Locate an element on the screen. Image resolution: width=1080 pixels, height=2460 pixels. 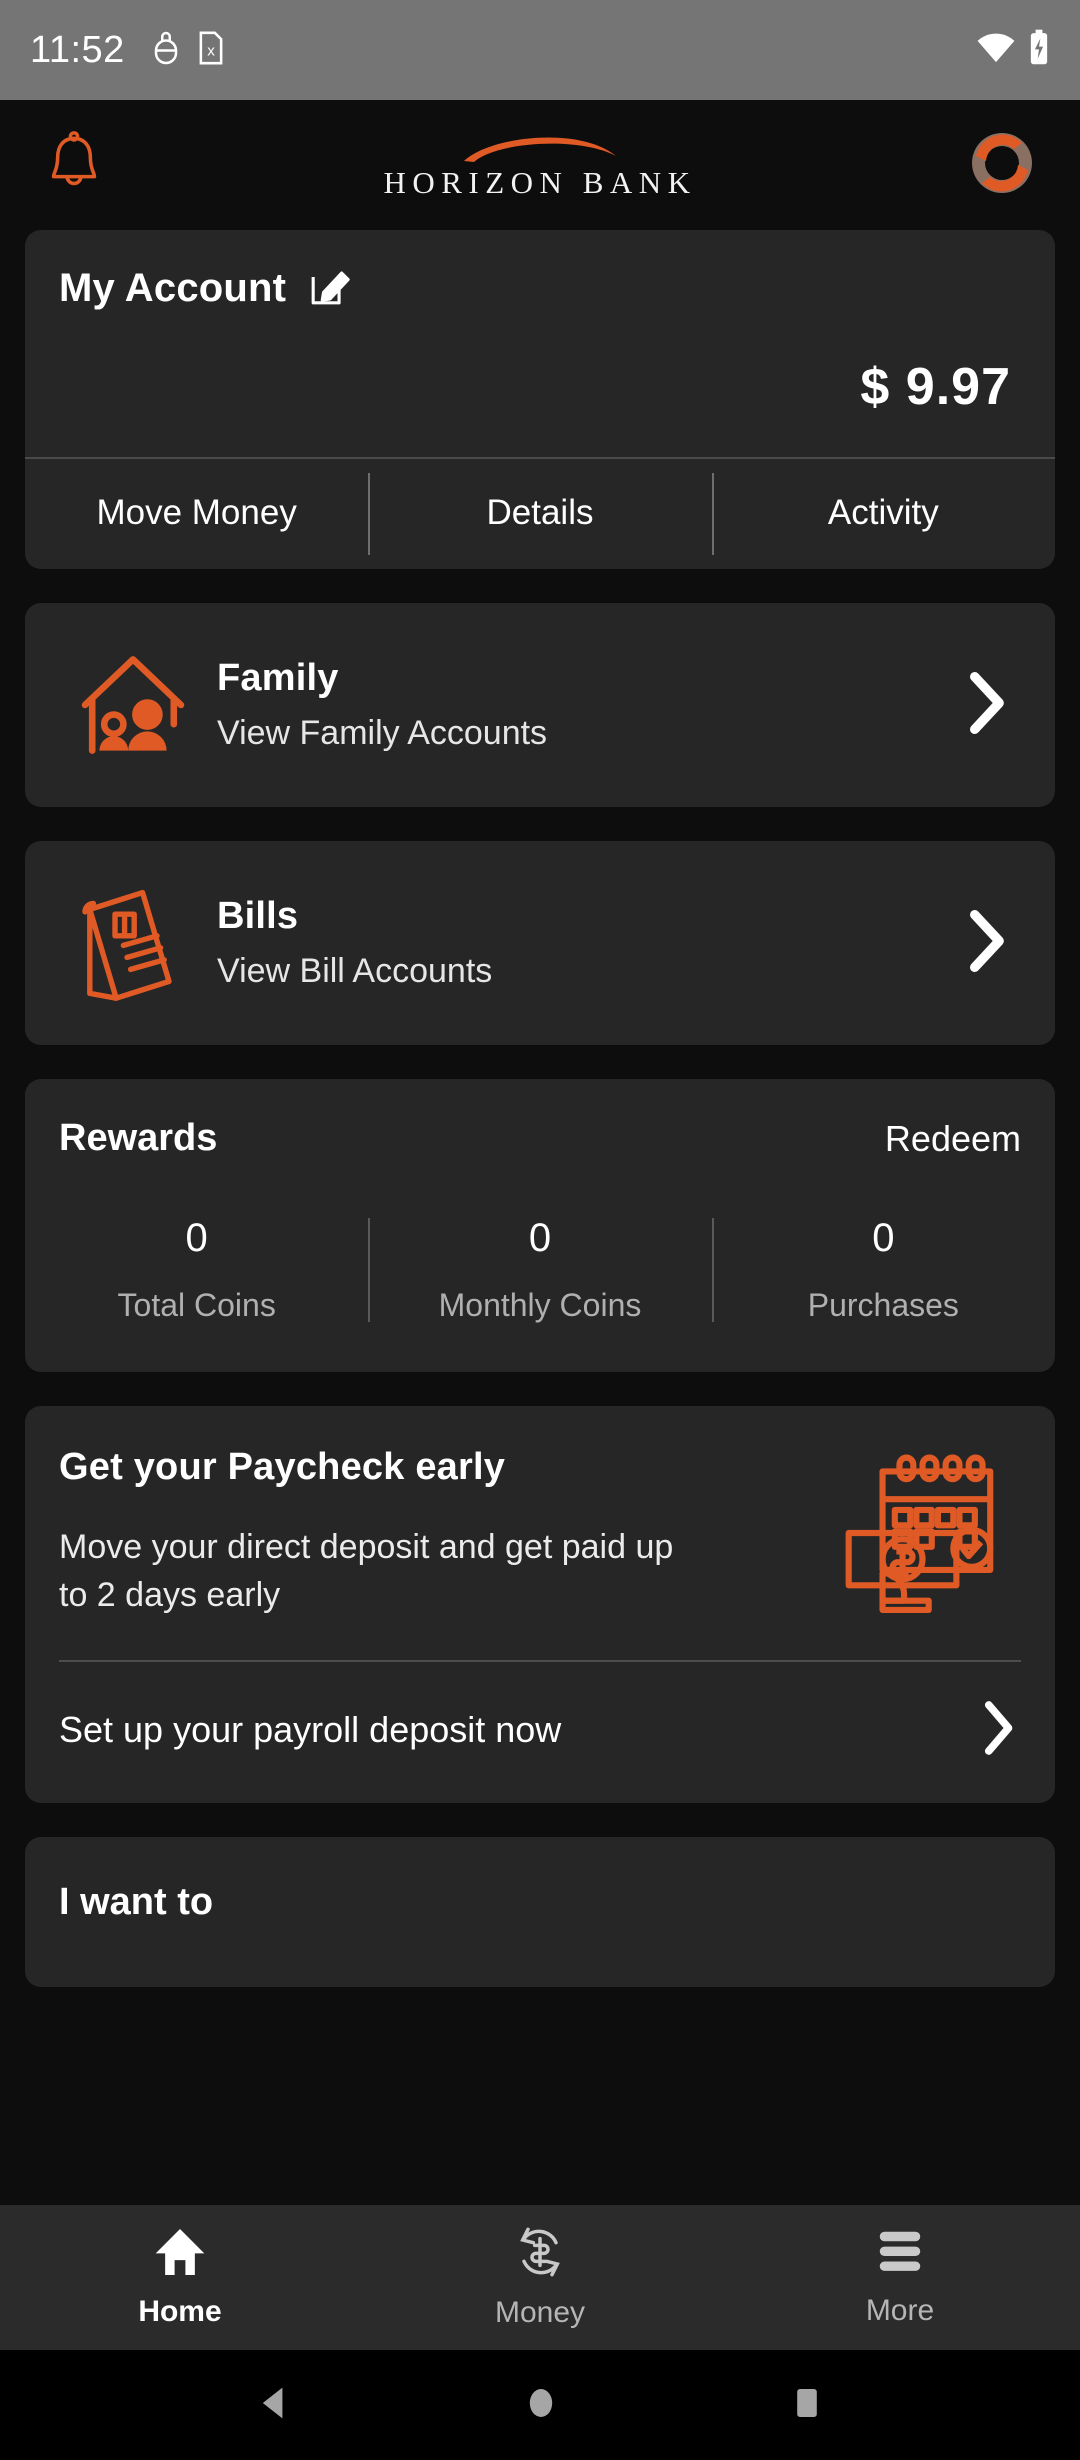
status-bar: 11:52 x is located at coordinates (540, 50).